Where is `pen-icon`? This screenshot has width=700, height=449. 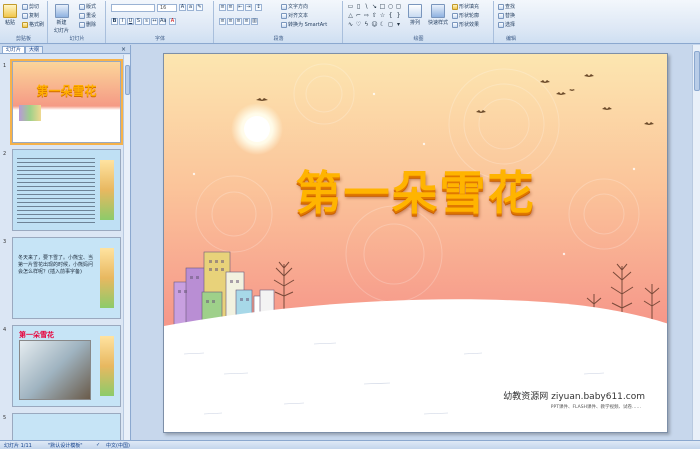
pen-icon is located at coordinates (455, 15).